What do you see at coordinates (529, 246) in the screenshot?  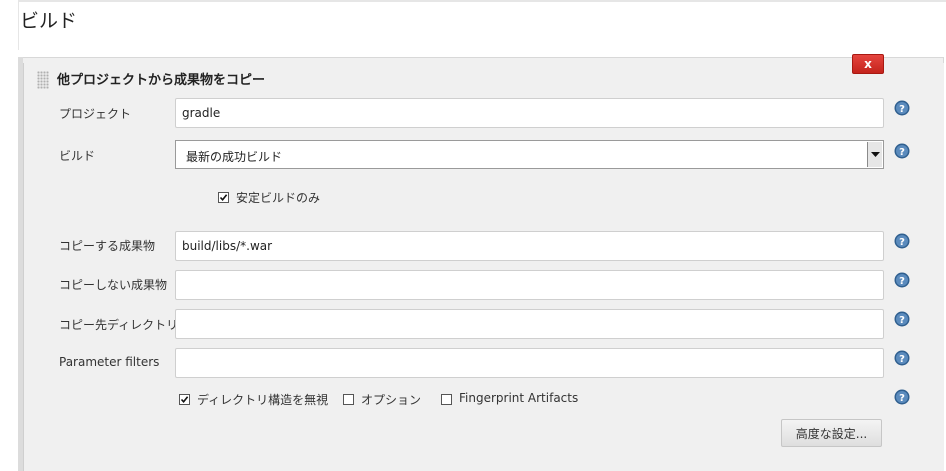 I see `artifacts-to-copy-input: build/libs/*.war` at bounding box center [529, 246].